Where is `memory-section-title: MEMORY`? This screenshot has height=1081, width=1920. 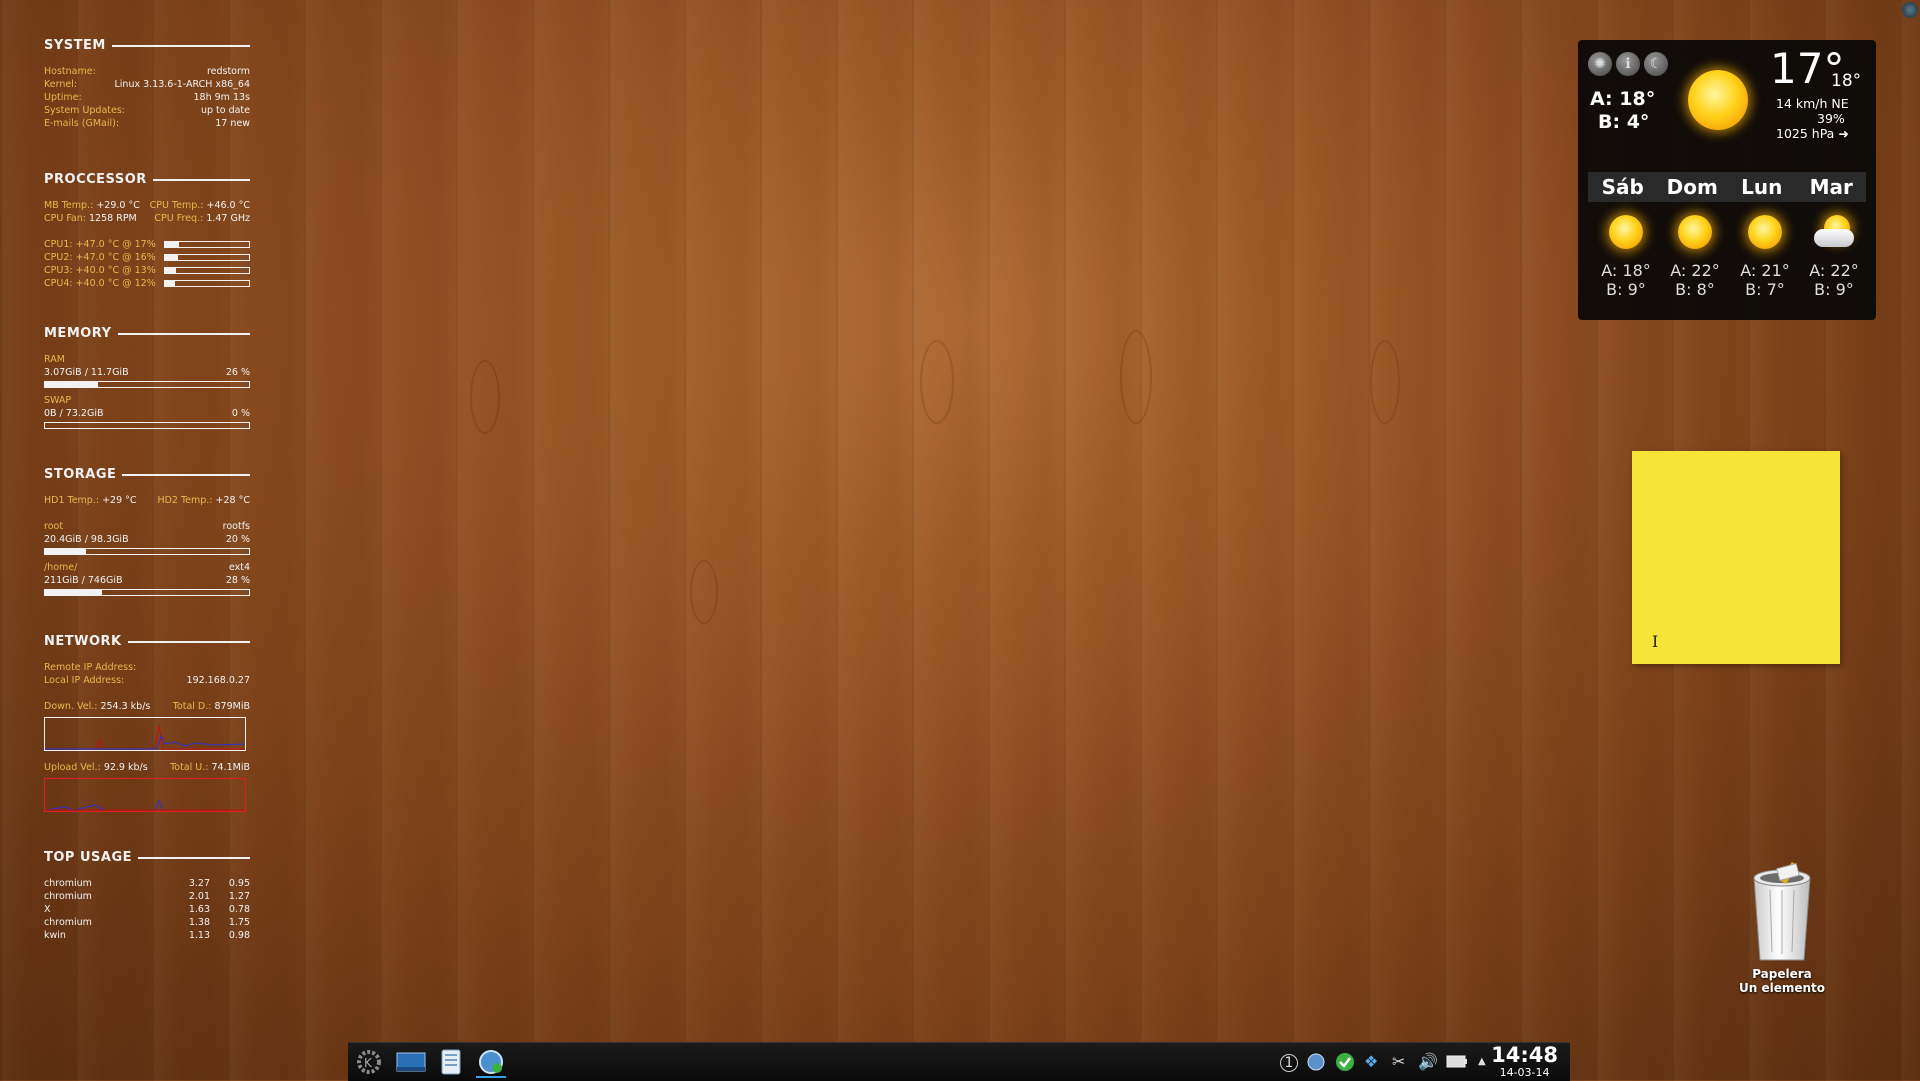 memory-section-title: MEMORY is located at coordinates (147, 333).